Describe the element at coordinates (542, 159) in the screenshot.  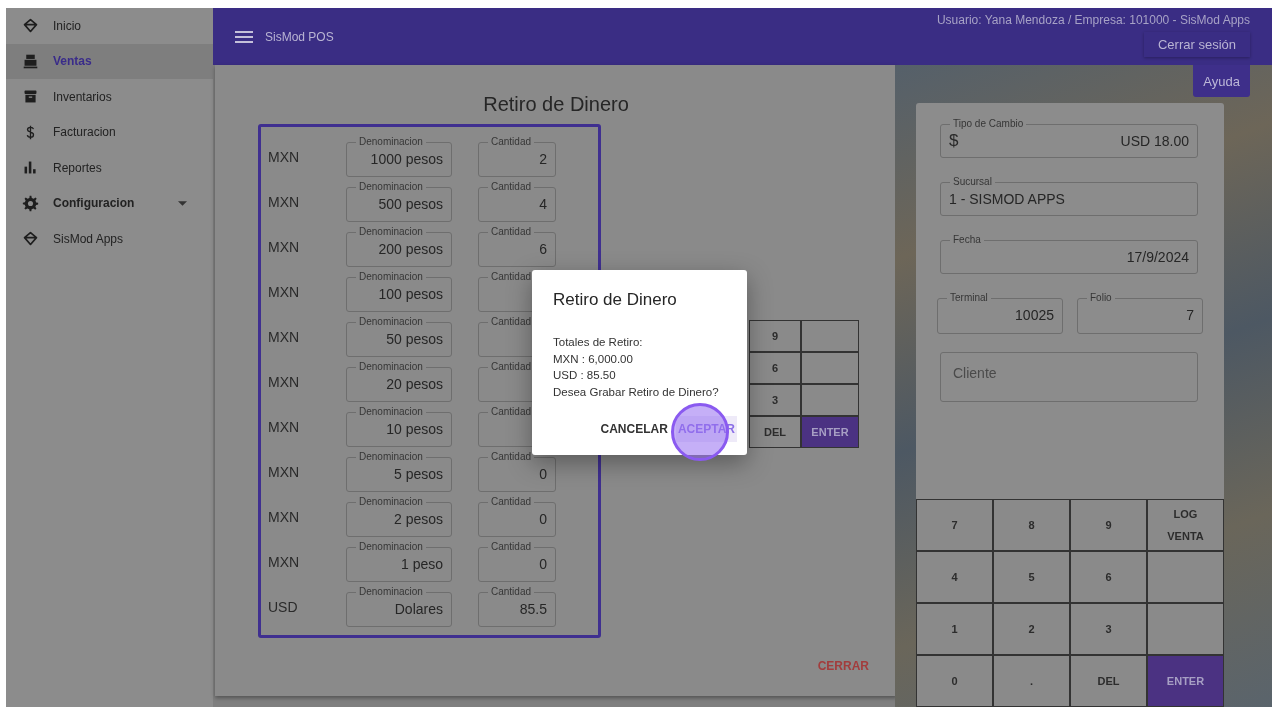
I see `field-value: 2` at that location.